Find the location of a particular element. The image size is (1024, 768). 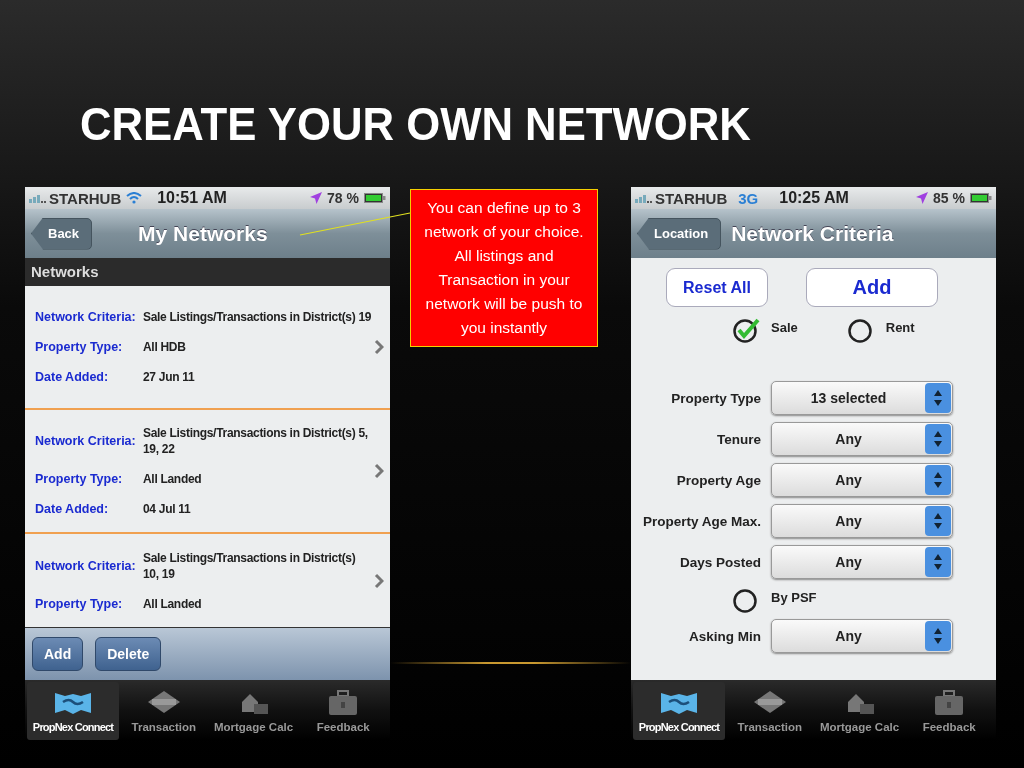

option-label: Rent is located at coordinates (900, 327).